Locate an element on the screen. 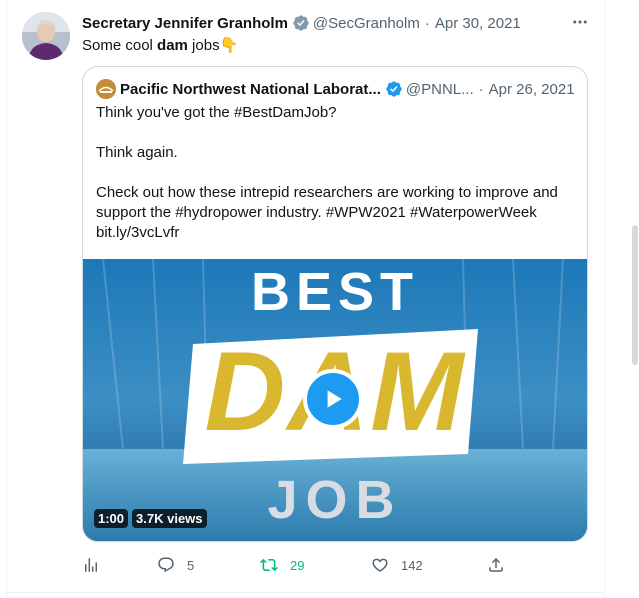 This screenshot has width=639, height=598. reply-button: 5 is located at coordinates (175, 565).